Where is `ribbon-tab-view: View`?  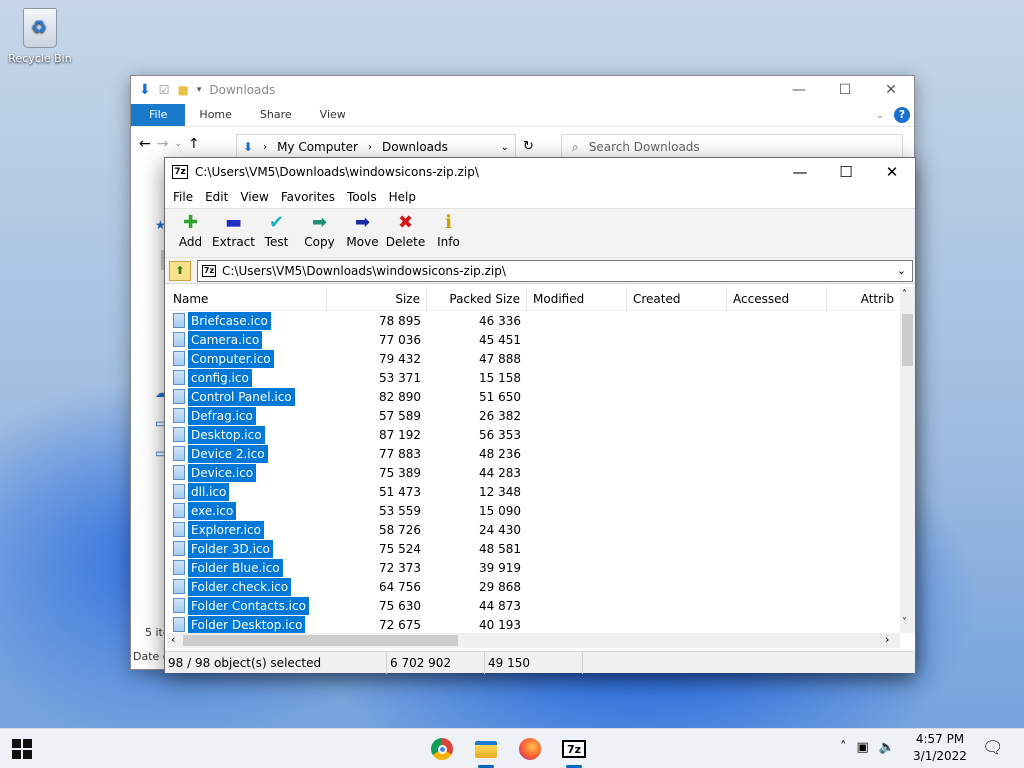
ribbon-tab-view: View is located at coordinates (333, 115).